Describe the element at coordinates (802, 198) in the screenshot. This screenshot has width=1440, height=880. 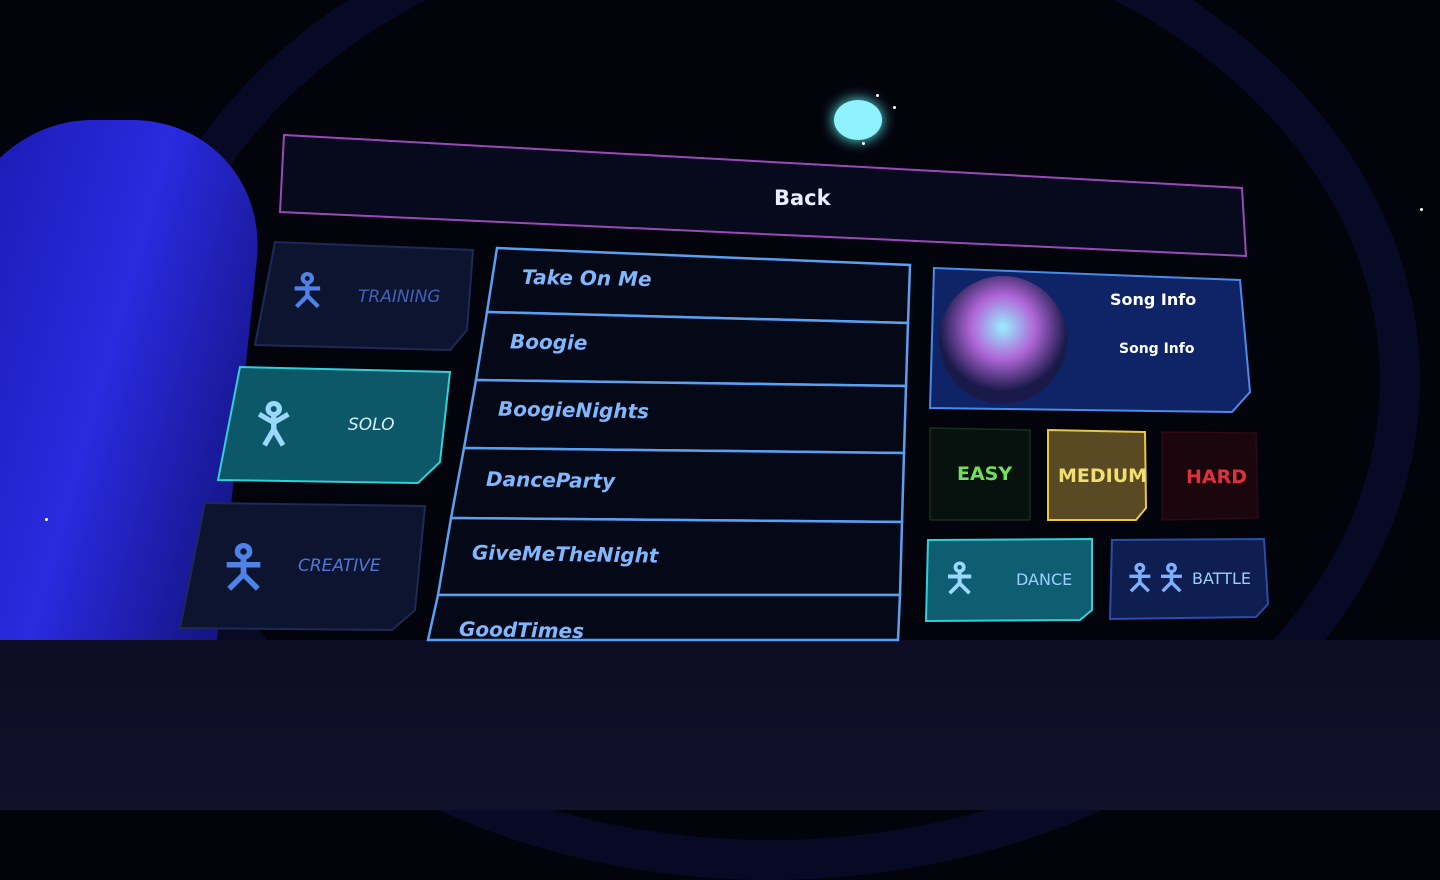
I see `back-button: Back` at that location.